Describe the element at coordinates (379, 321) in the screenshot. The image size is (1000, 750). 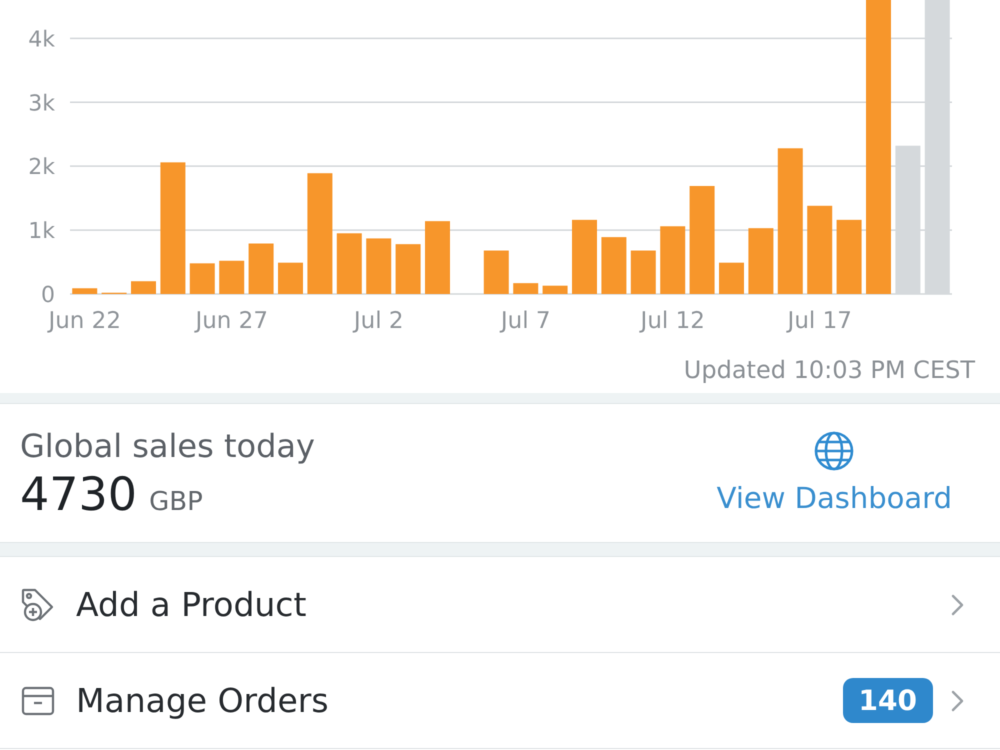
I see `x-axis-label: Jul 2` at that location.